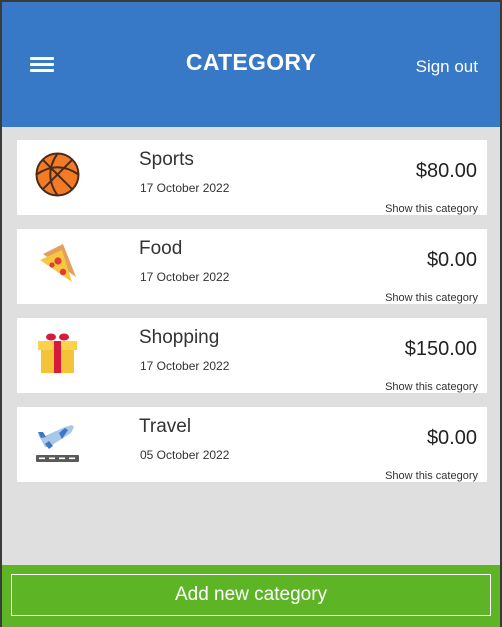 This screenshot has height=627, width=502. Describe the element at coordinates (58, 263) in the screenshot. I see `pizza-icon` at that location.